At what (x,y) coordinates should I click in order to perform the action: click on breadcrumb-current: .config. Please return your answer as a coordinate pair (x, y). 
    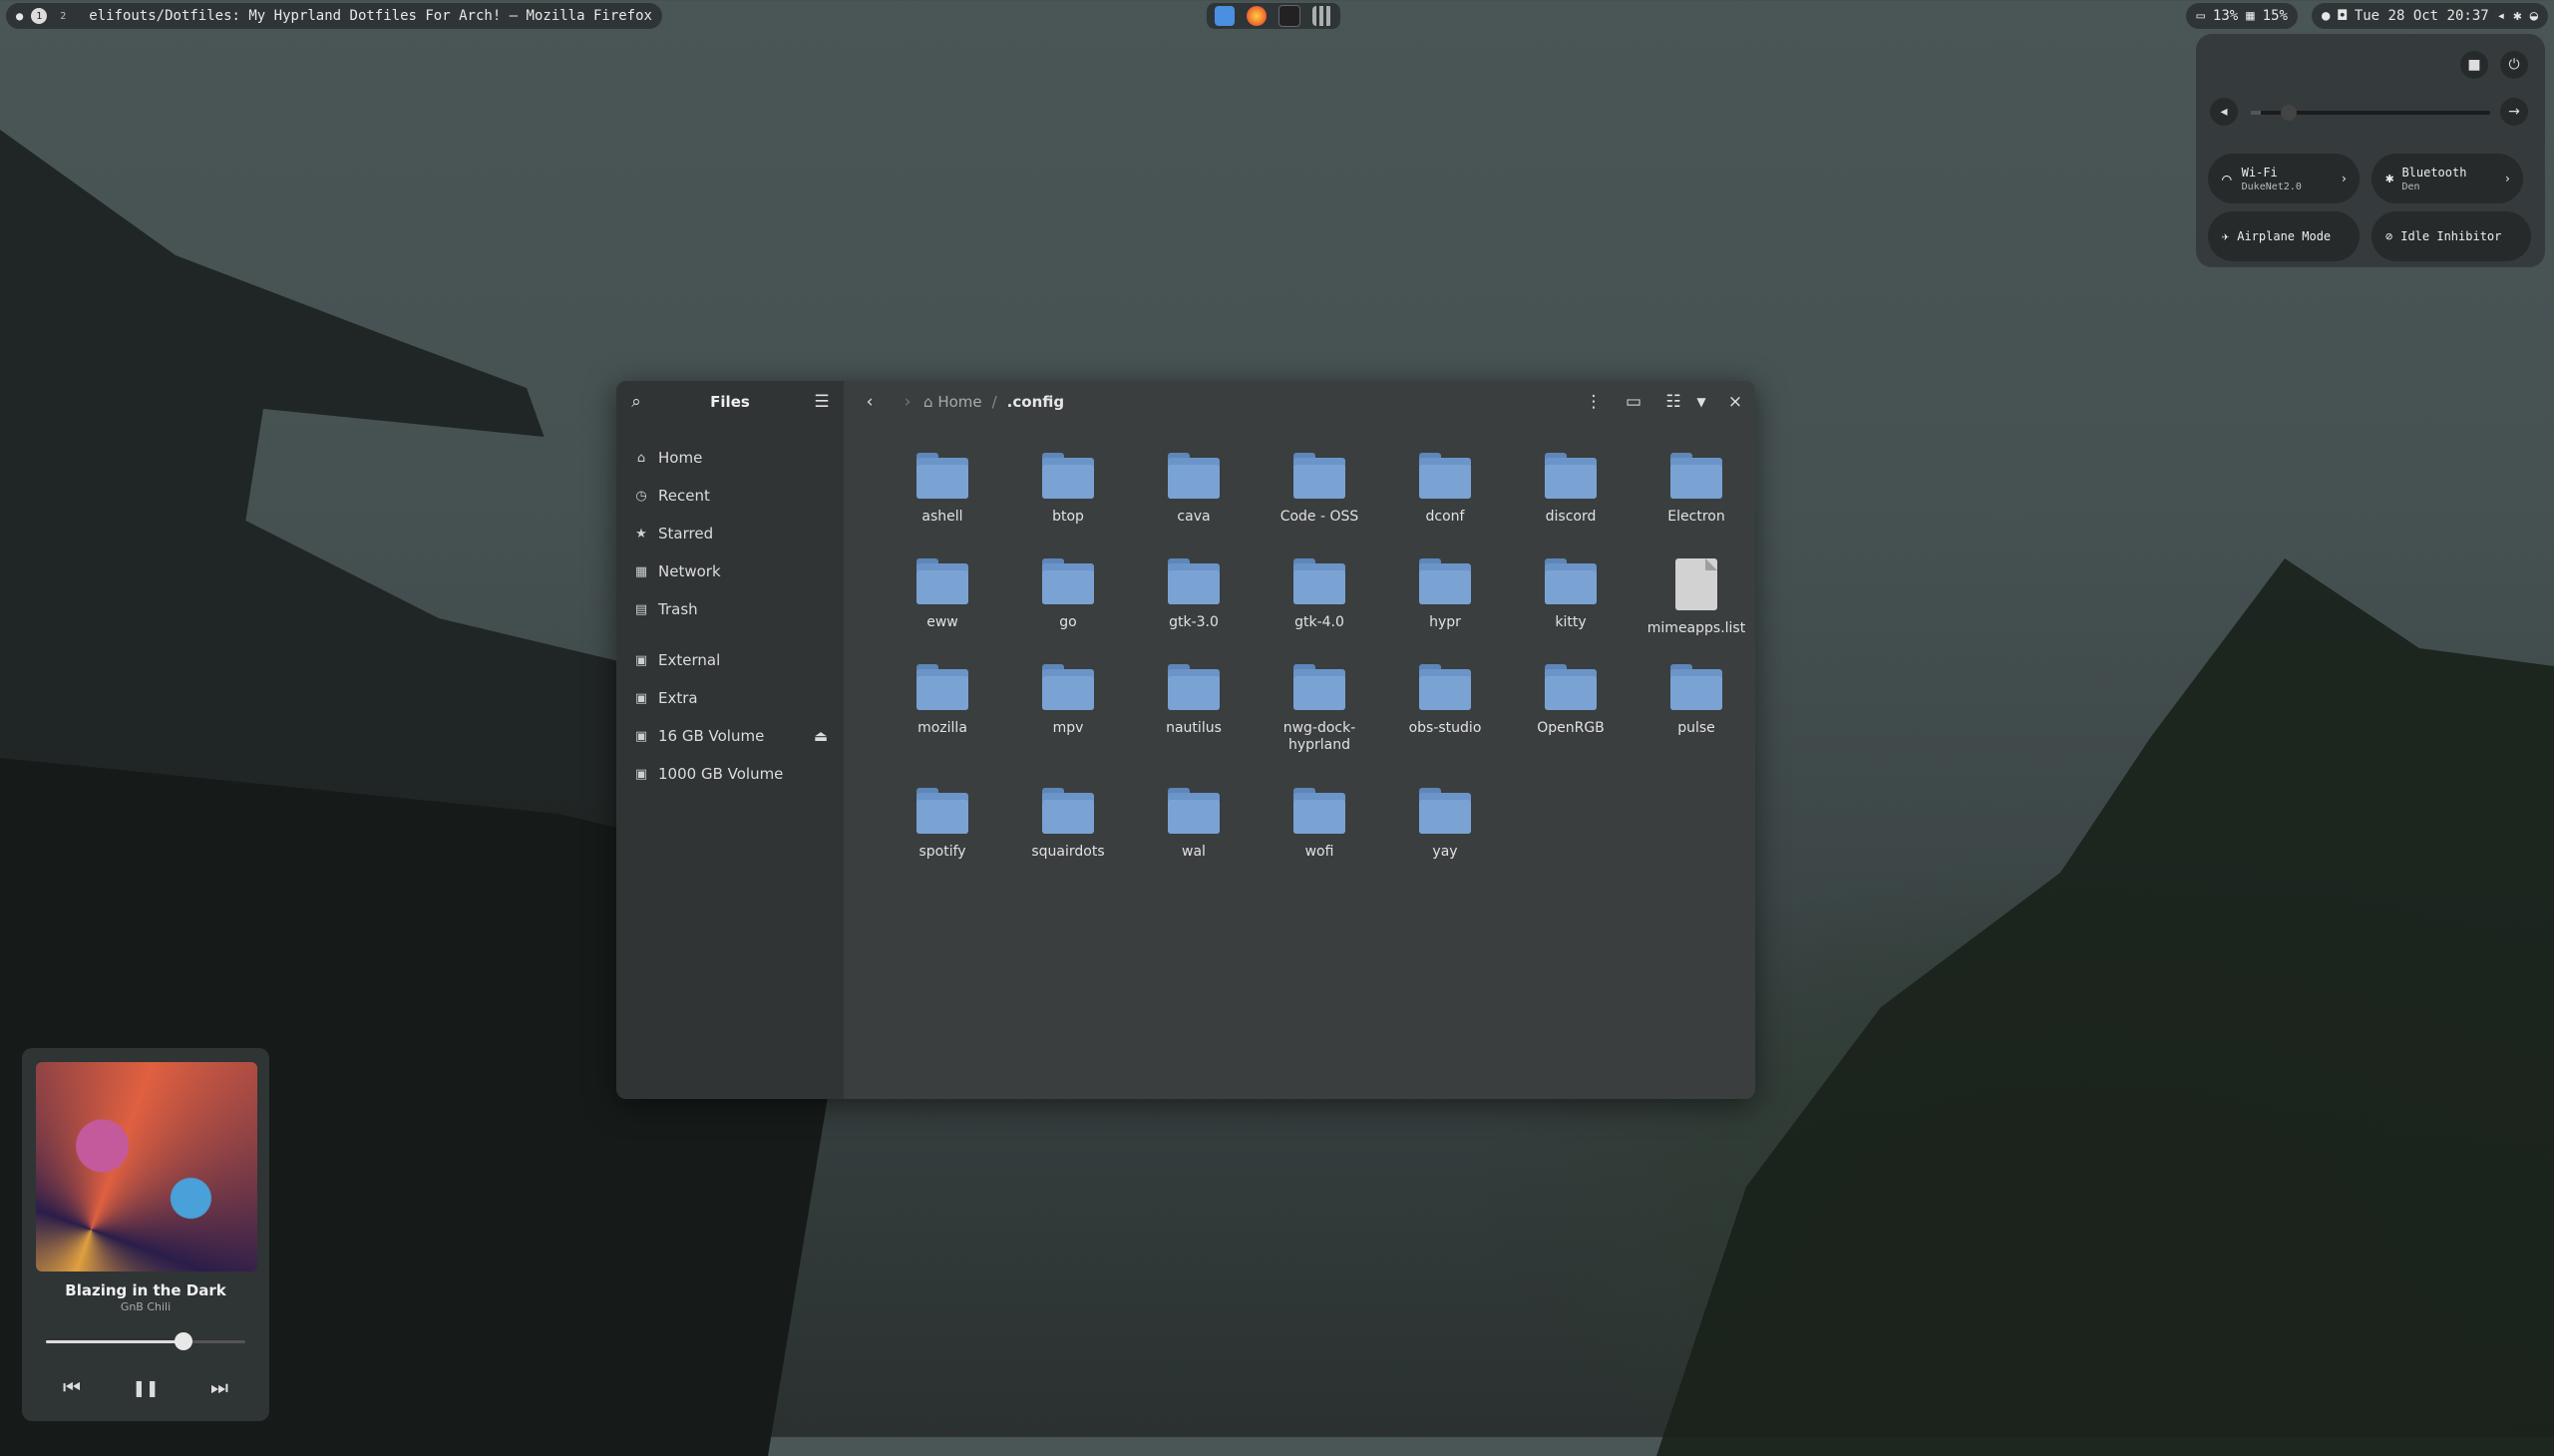
    Looking at the image, I should click on (1035, 402).